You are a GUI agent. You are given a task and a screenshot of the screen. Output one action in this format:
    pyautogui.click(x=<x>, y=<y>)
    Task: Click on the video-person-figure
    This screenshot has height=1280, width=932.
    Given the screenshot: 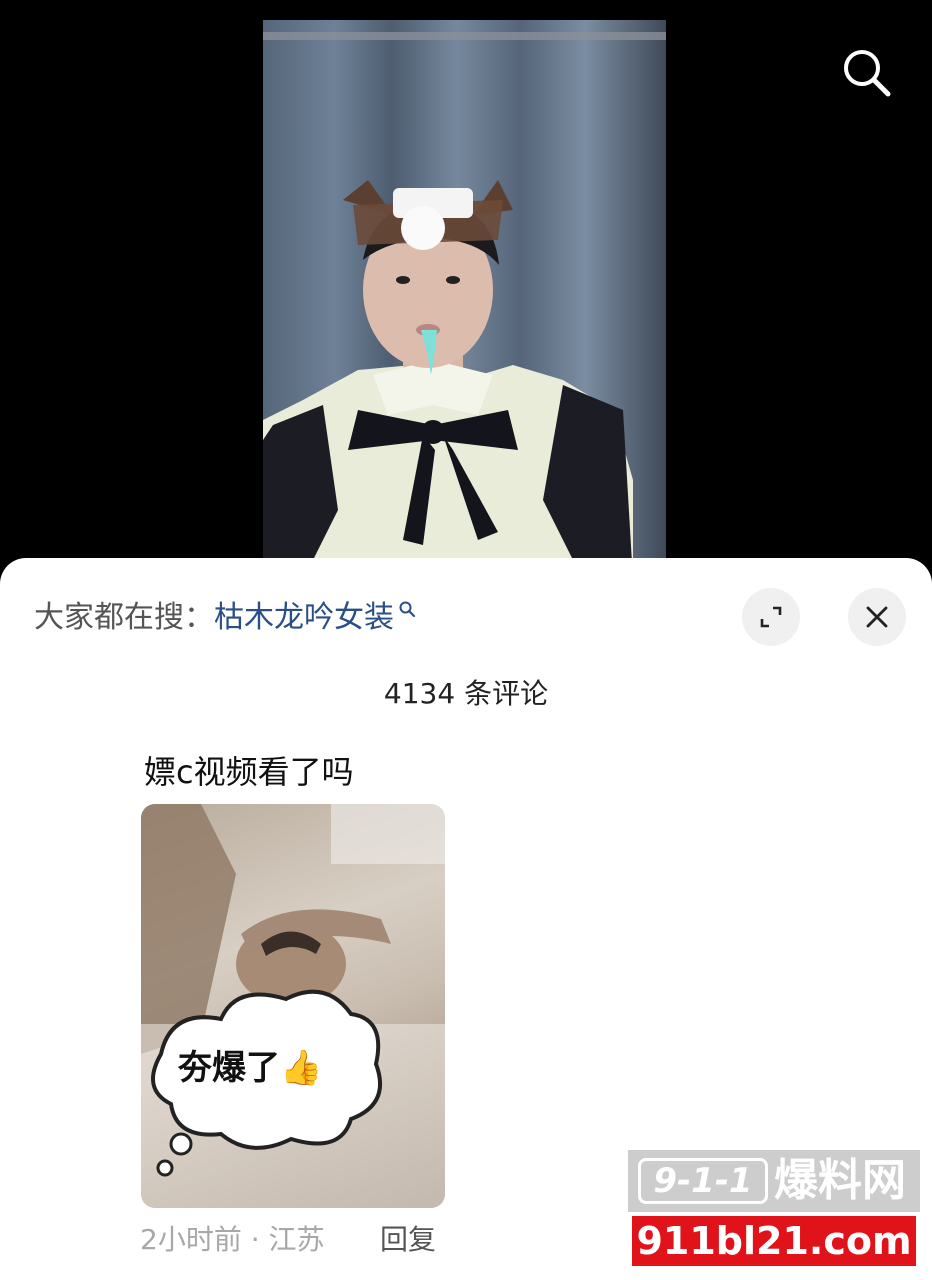 What is the action you would take?
    pyautogui.click(x=448, y=380)
    